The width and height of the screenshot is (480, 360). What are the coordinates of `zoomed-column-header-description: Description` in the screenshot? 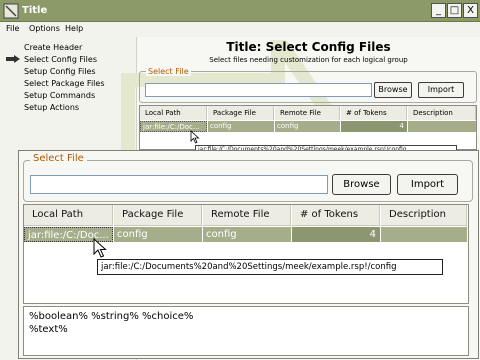 It's located at (424, 215).